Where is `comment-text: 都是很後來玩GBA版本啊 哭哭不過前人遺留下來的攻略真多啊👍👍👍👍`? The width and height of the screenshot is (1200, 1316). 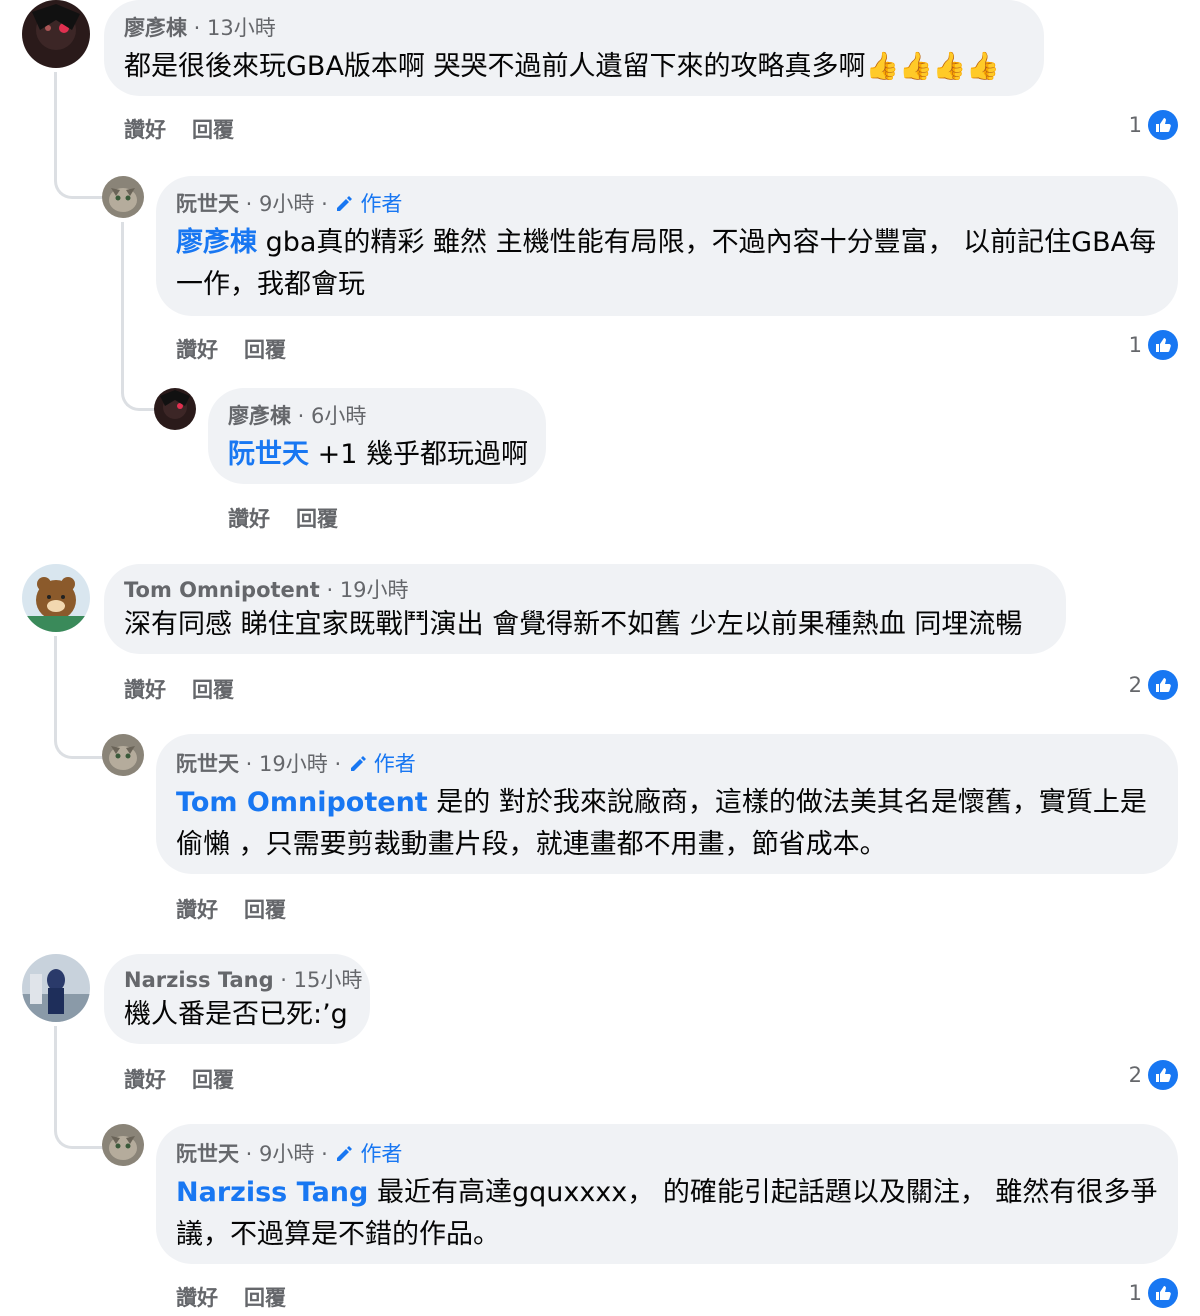 comment-text: 都是很後來玩GBA版本啊 哭哭不過前人遺留下來的攻略真多啊👍👍👍👍 is located at coordinates (562, 66).